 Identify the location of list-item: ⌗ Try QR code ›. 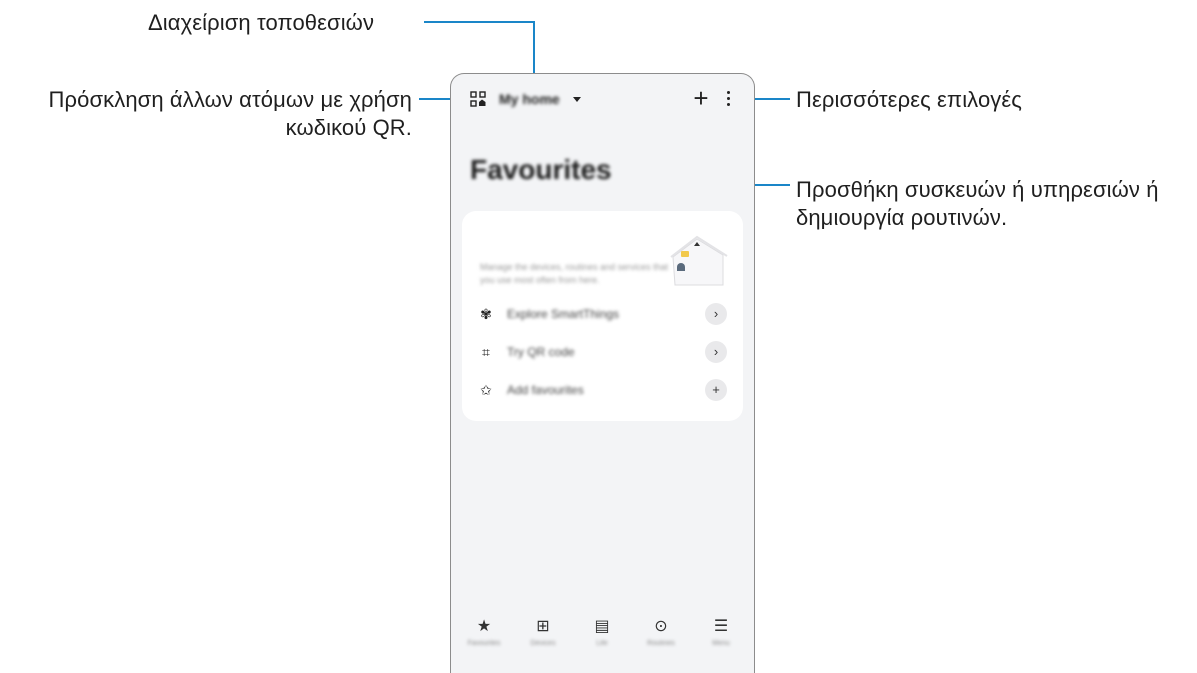
(602, 353).